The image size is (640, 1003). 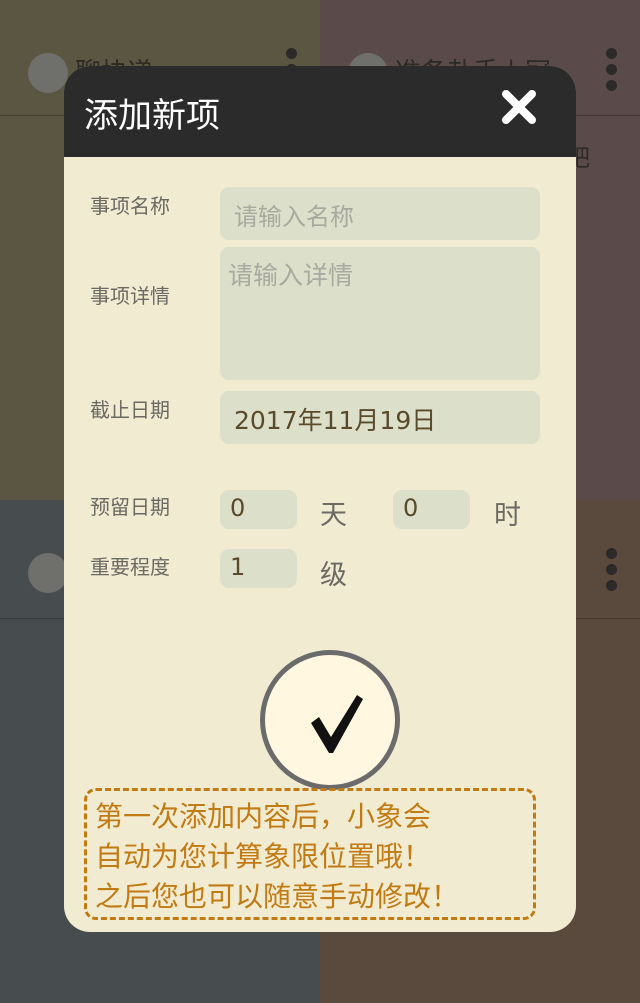 What do you see at coordinates (258, 568) in the screenshot?
I see `importance-input: 1` at bounding box center [258, 568].